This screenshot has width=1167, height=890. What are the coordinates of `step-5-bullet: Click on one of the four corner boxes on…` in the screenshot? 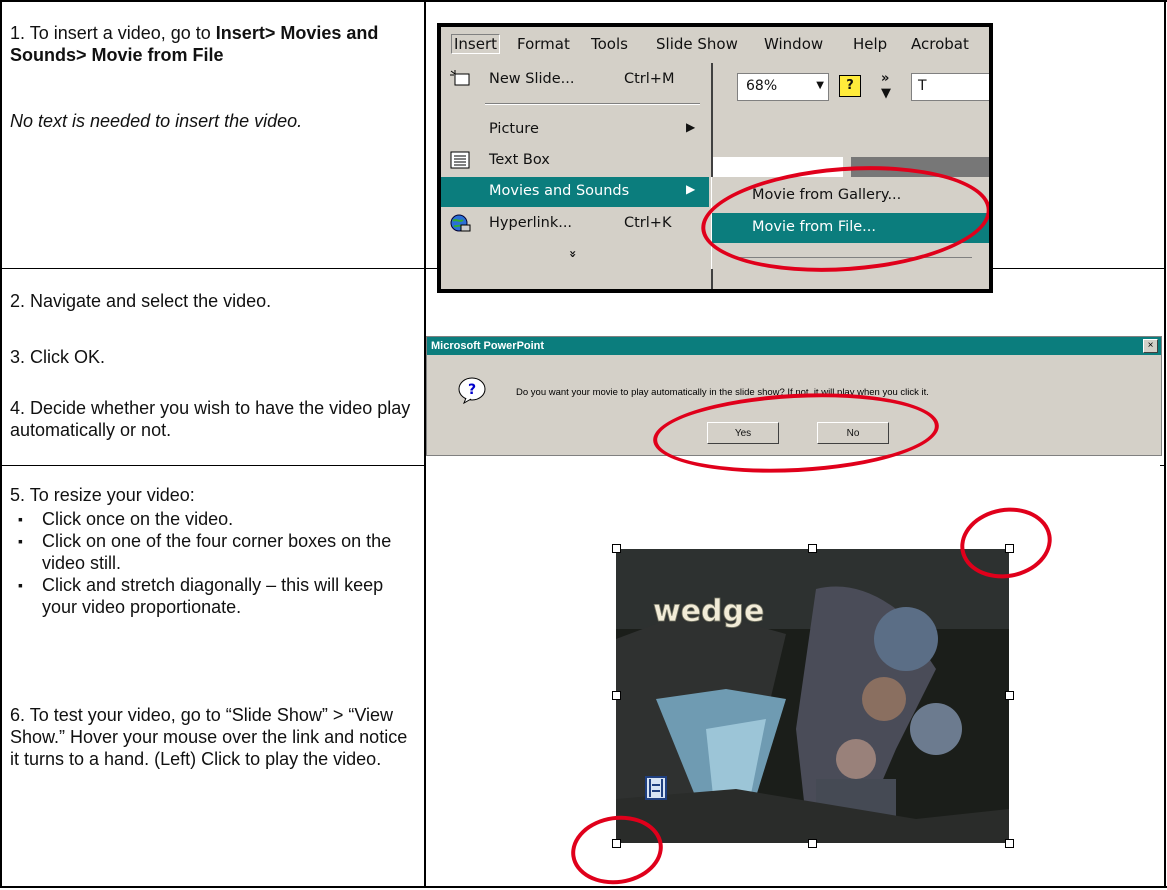 It's located at (210, 552).